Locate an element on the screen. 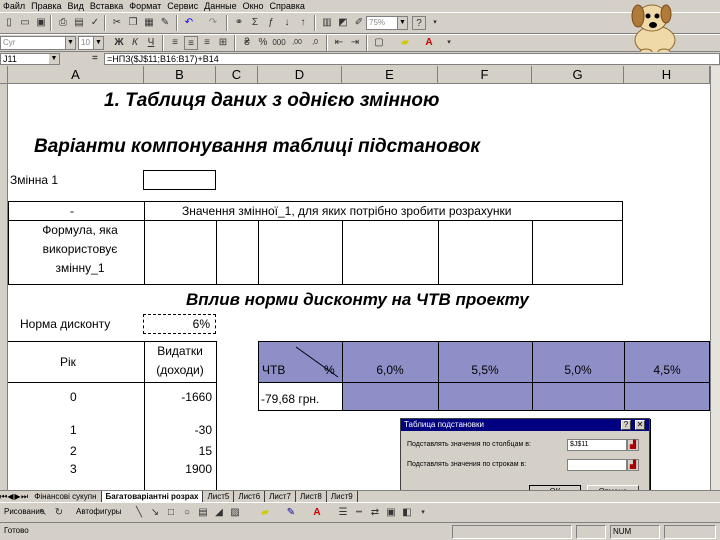 This screenshot has height=540, width=720. currency-icon: ₴ is located at coordinates (247, 43).